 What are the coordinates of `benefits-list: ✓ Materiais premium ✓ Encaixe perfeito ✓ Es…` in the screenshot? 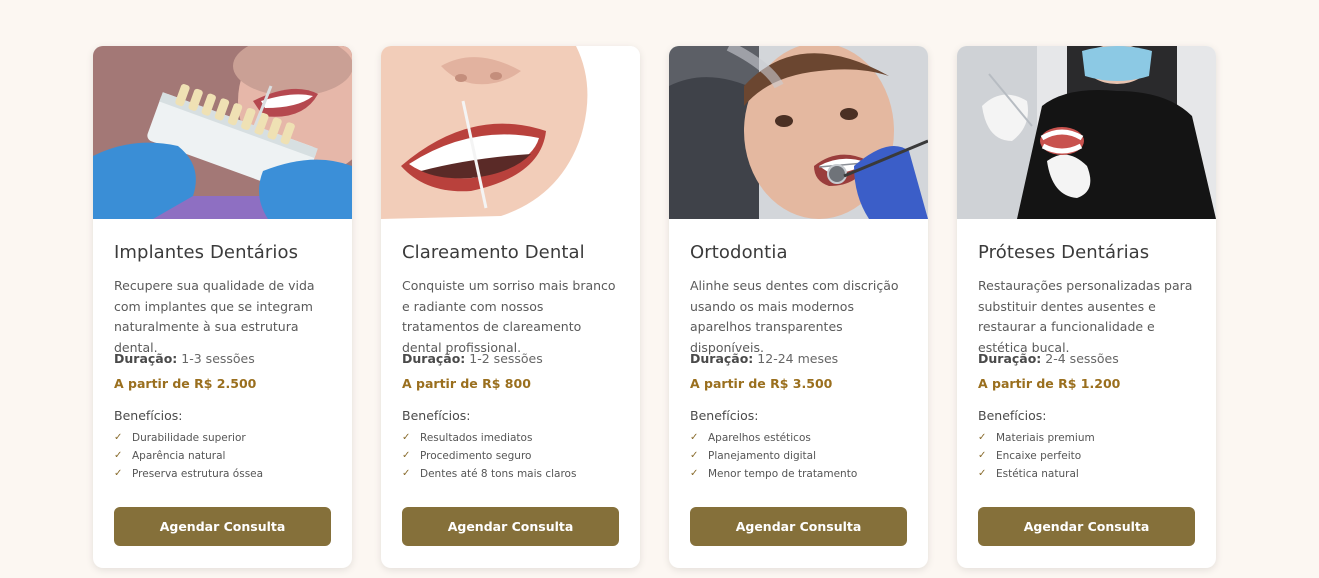 It's located at (1086, 456).